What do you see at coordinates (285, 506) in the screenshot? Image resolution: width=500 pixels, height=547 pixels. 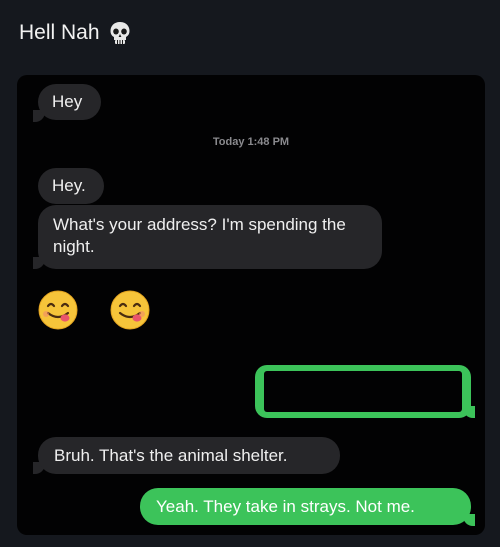 I see `message-text: Yeah. They take in strays. Not me.` at bounding box center [285, 506].